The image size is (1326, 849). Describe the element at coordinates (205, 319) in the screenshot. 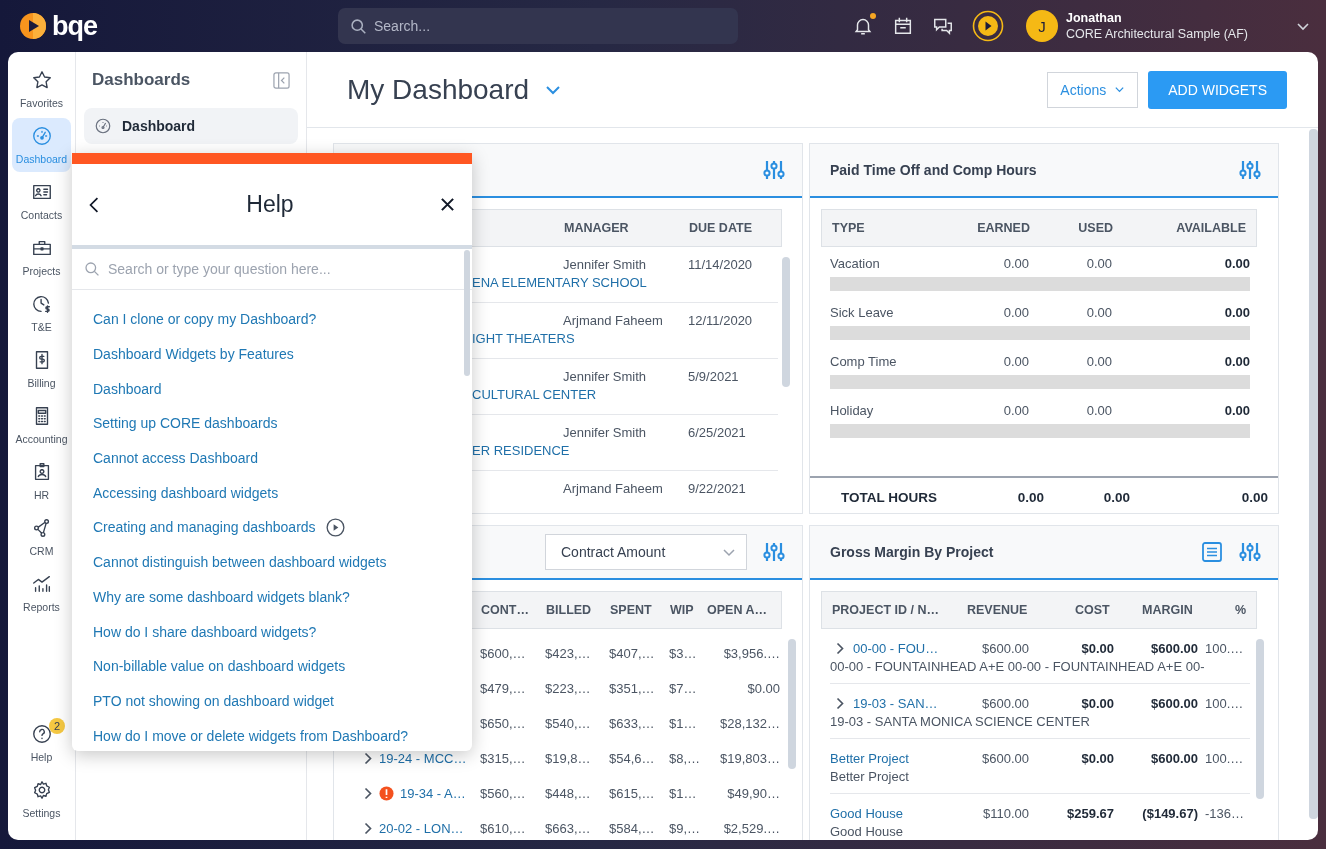

I see `help-article-link: Can I clone or copy my Dashboard?` at that location.